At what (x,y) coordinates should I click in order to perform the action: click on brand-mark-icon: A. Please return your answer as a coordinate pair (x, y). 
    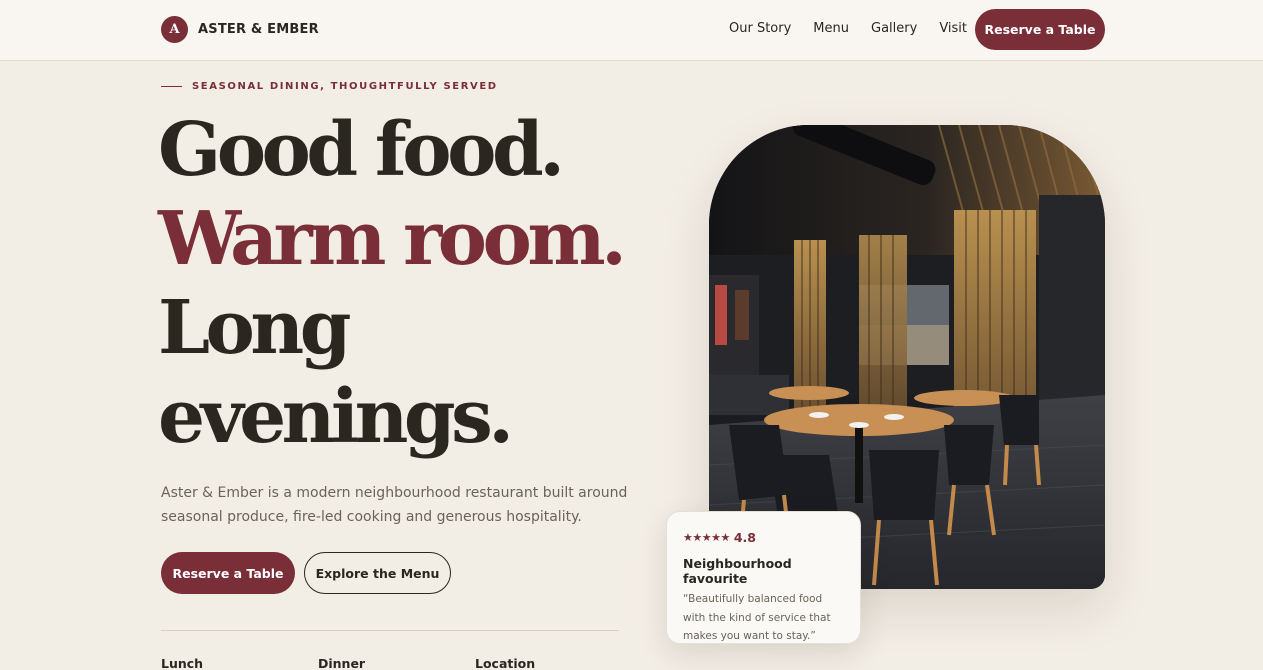
    Looking at the image, I should click on (174, 29).